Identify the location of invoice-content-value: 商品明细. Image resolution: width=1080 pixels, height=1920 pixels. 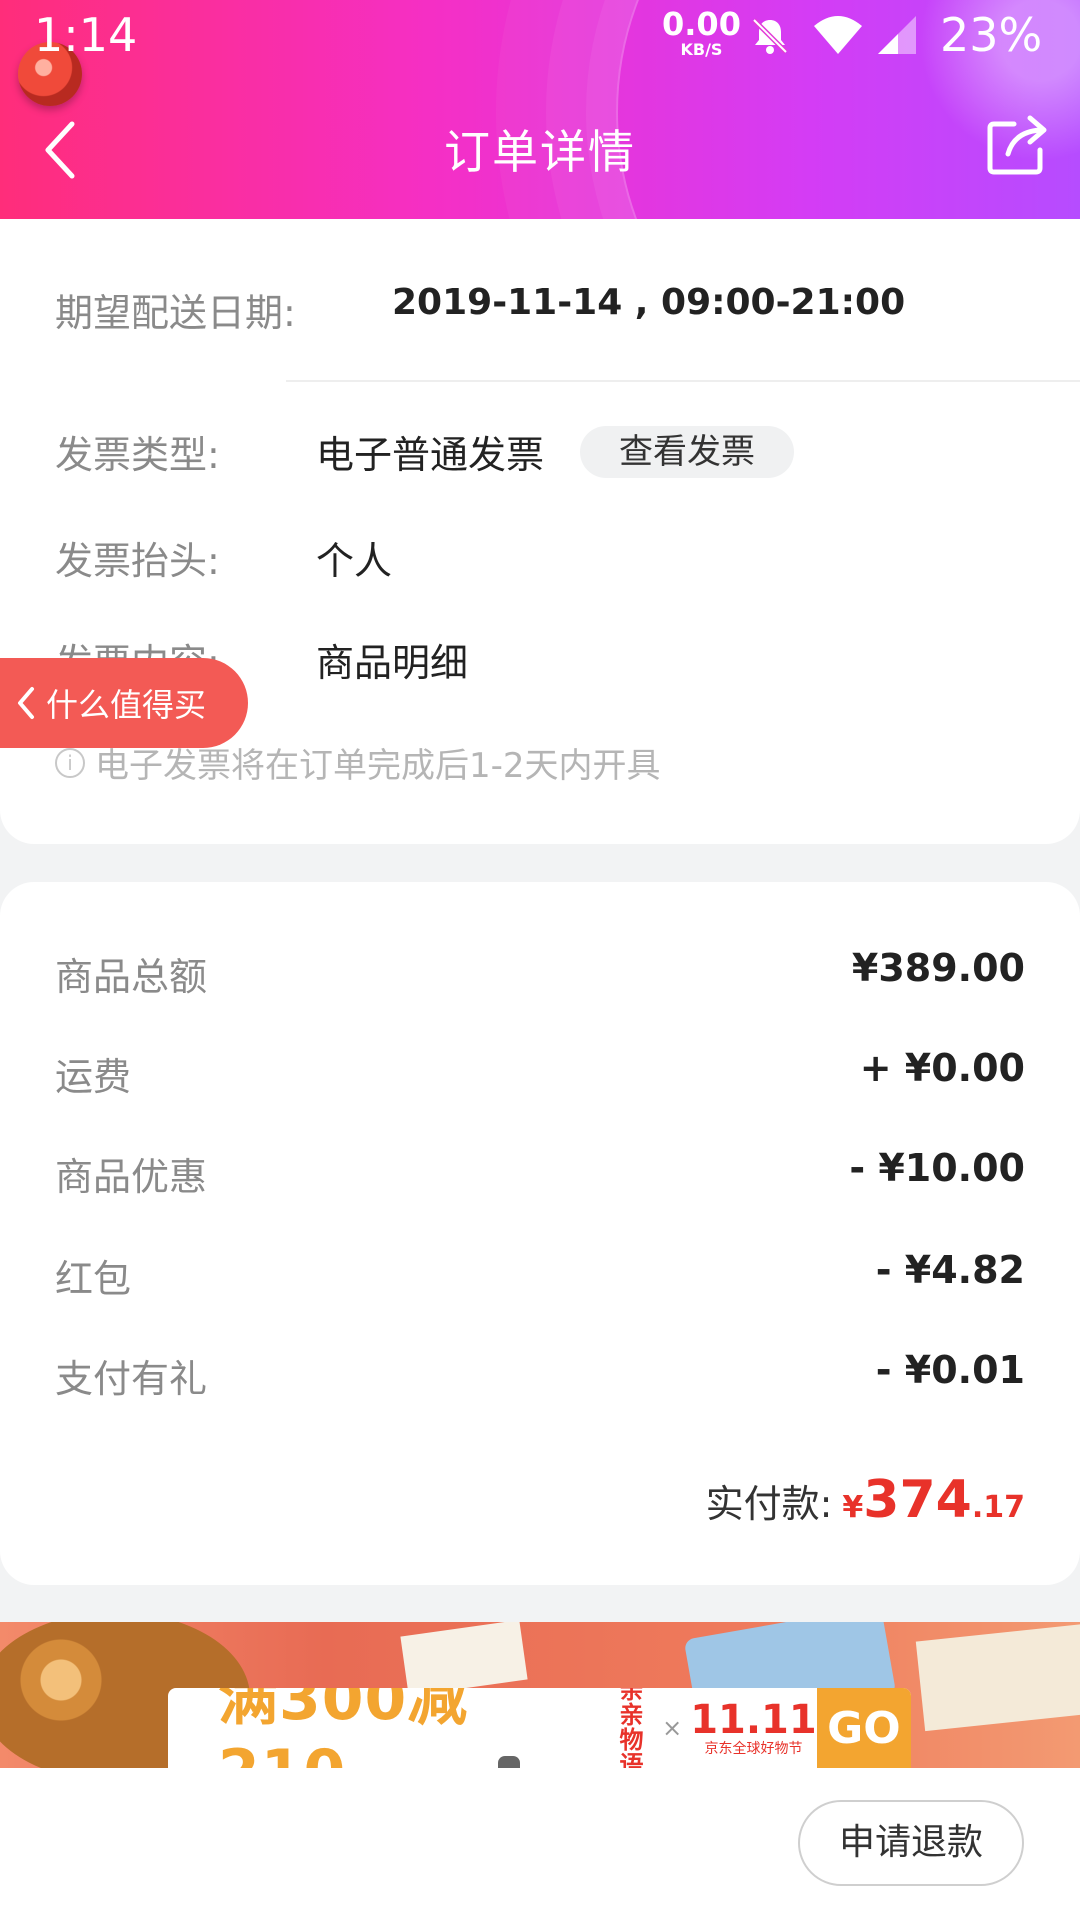
(392, 663).